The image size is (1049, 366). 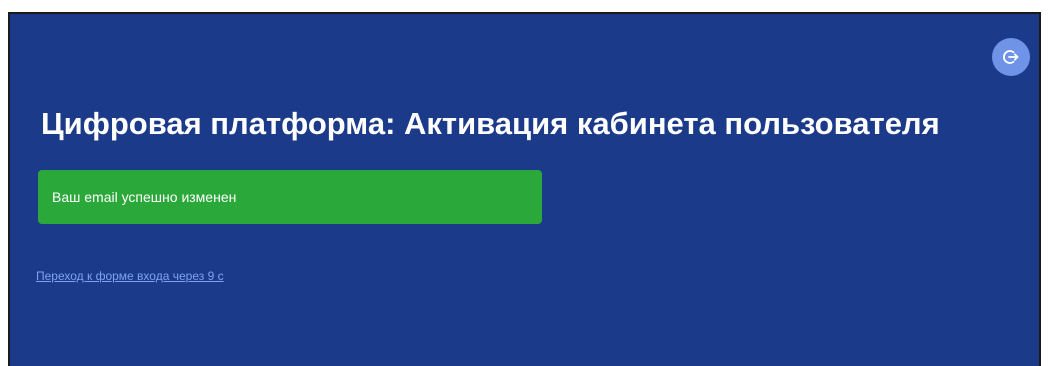 I want to click on logout-icon, so click(x=1011, y=57).